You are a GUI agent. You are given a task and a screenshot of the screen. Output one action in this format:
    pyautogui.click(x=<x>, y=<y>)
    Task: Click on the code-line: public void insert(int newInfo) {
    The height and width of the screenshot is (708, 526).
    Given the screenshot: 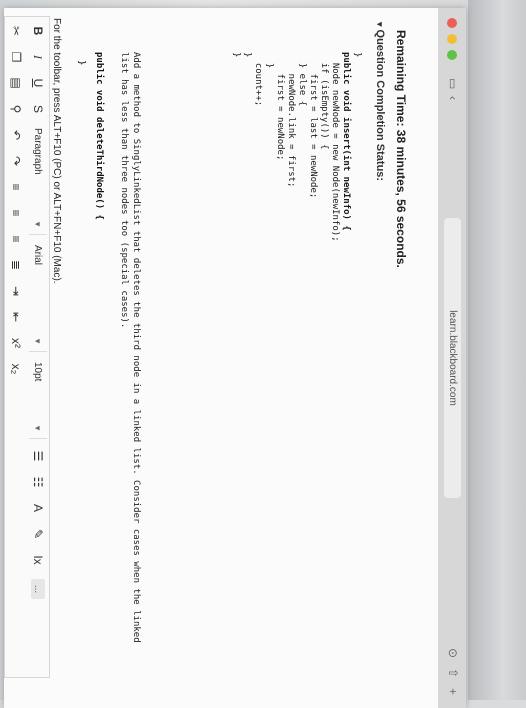 What is the action you would take?
    pyautogui.click(x=346, y=141)
    